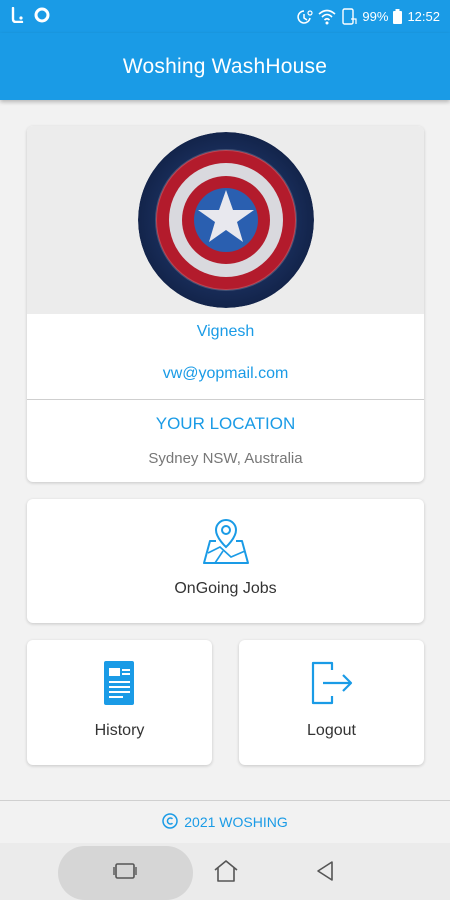 The image size is (450, 900). I want to click on logout-icon, so click(332, 685).